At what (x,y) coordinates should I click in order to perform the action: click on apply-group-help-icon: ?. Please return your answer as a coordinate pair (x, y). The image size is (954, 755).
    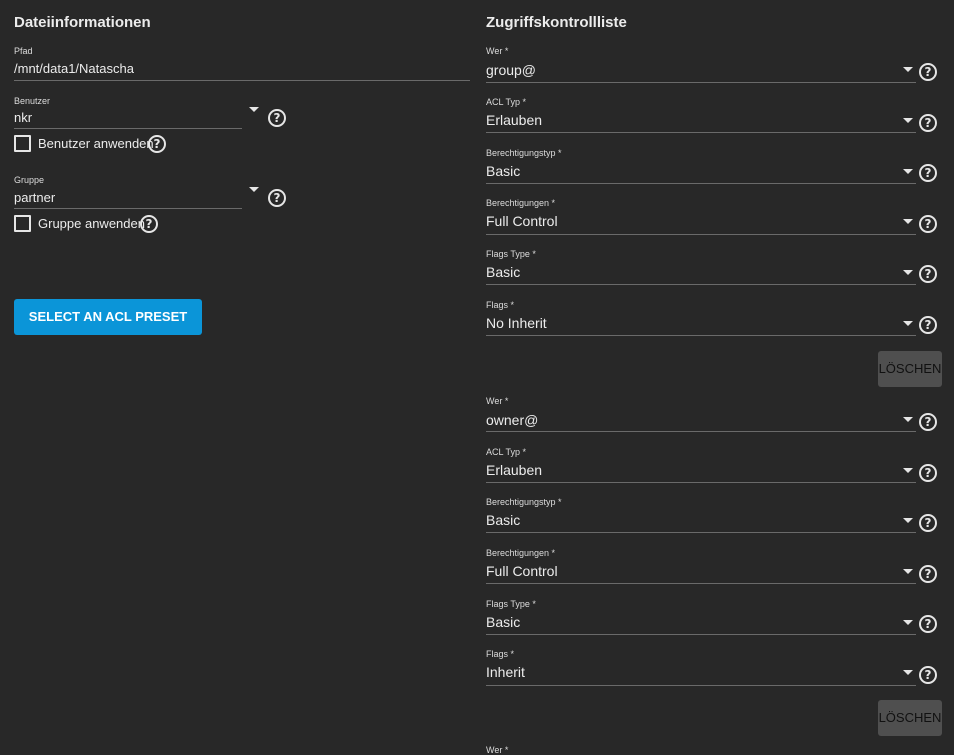
    Looking at the image, I should click on (149, 224).